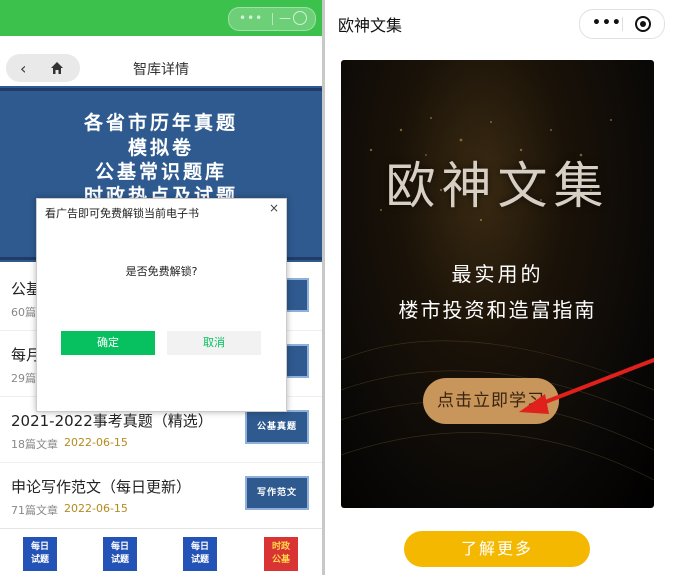 This screenshot has height=575, width=688. I want to click on tab-daily-questions-3: 每日 试题, so click(200, 554).